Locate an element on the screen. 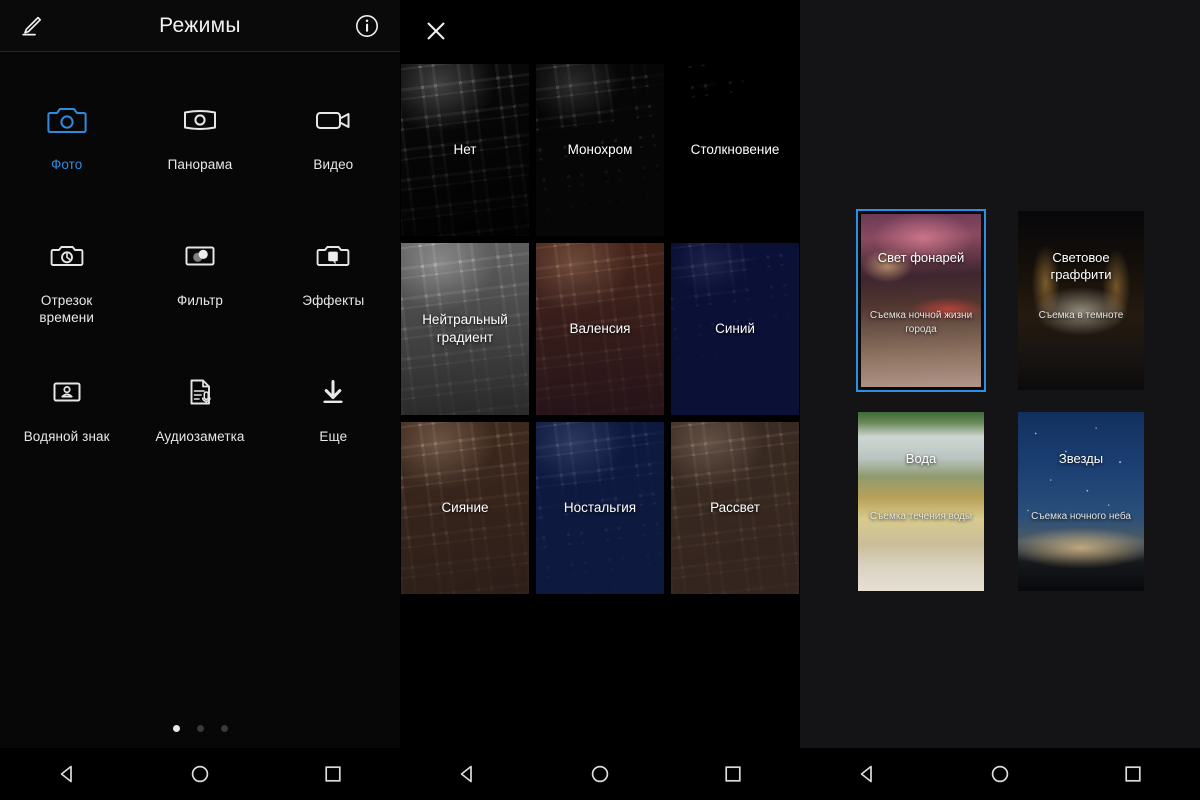 The width and height of the screenshot is (1200, 800). mode-item-effects: Эффекты is located at coordinates (333, 277).